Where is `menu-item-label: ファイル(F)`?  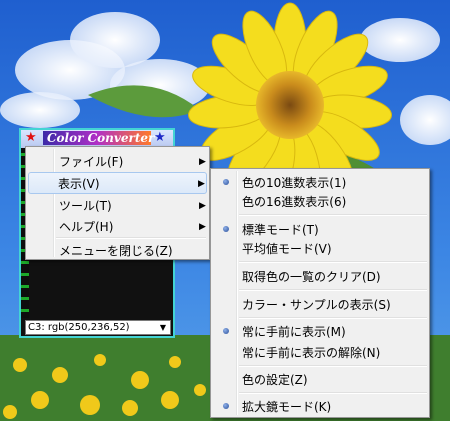
menu-item-label: ファイル(F) is located at coordinates (91, 162).